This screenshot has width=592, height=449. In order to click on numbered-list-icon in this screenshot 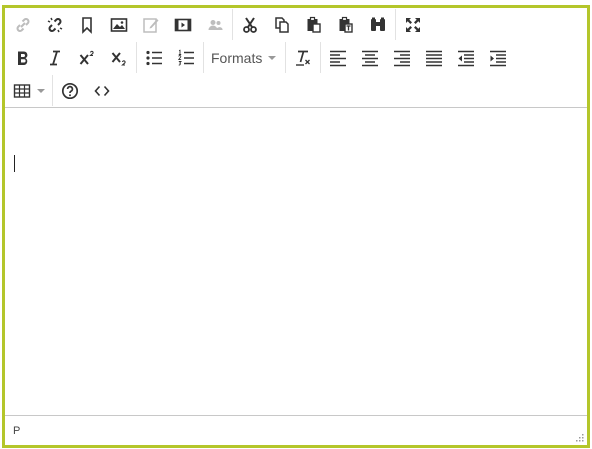, I will do `click(185, 57)`.